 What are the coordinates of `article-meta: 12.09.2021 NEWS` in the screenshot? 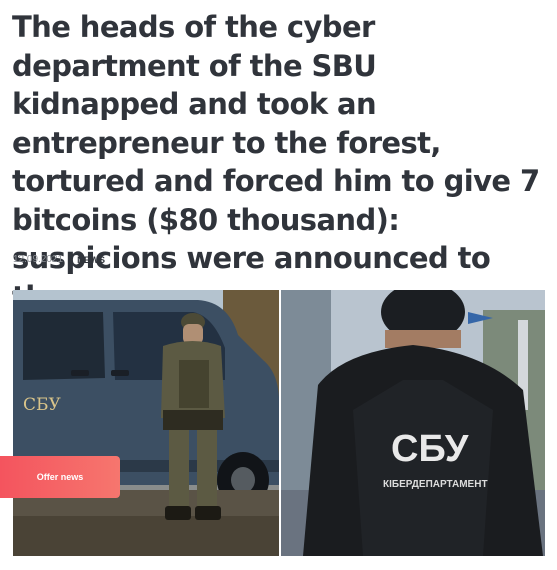 It's located at (59, 259).